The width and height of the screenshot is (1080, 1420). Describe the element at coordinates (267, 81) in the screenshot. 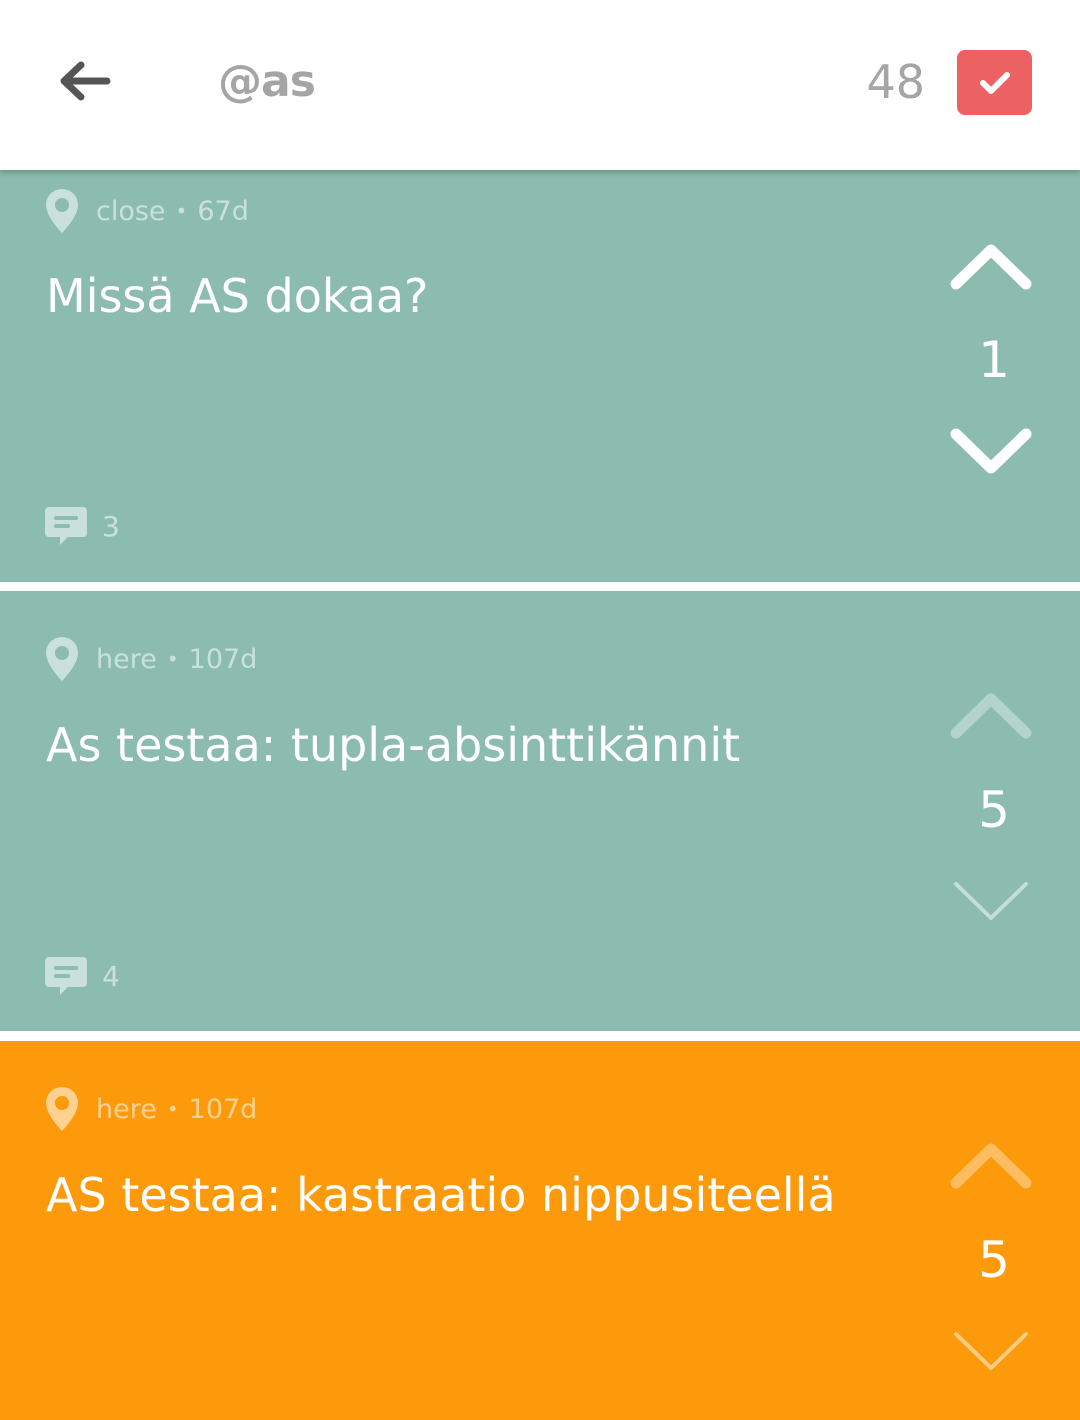

I see `user-handle: @as` at that location.